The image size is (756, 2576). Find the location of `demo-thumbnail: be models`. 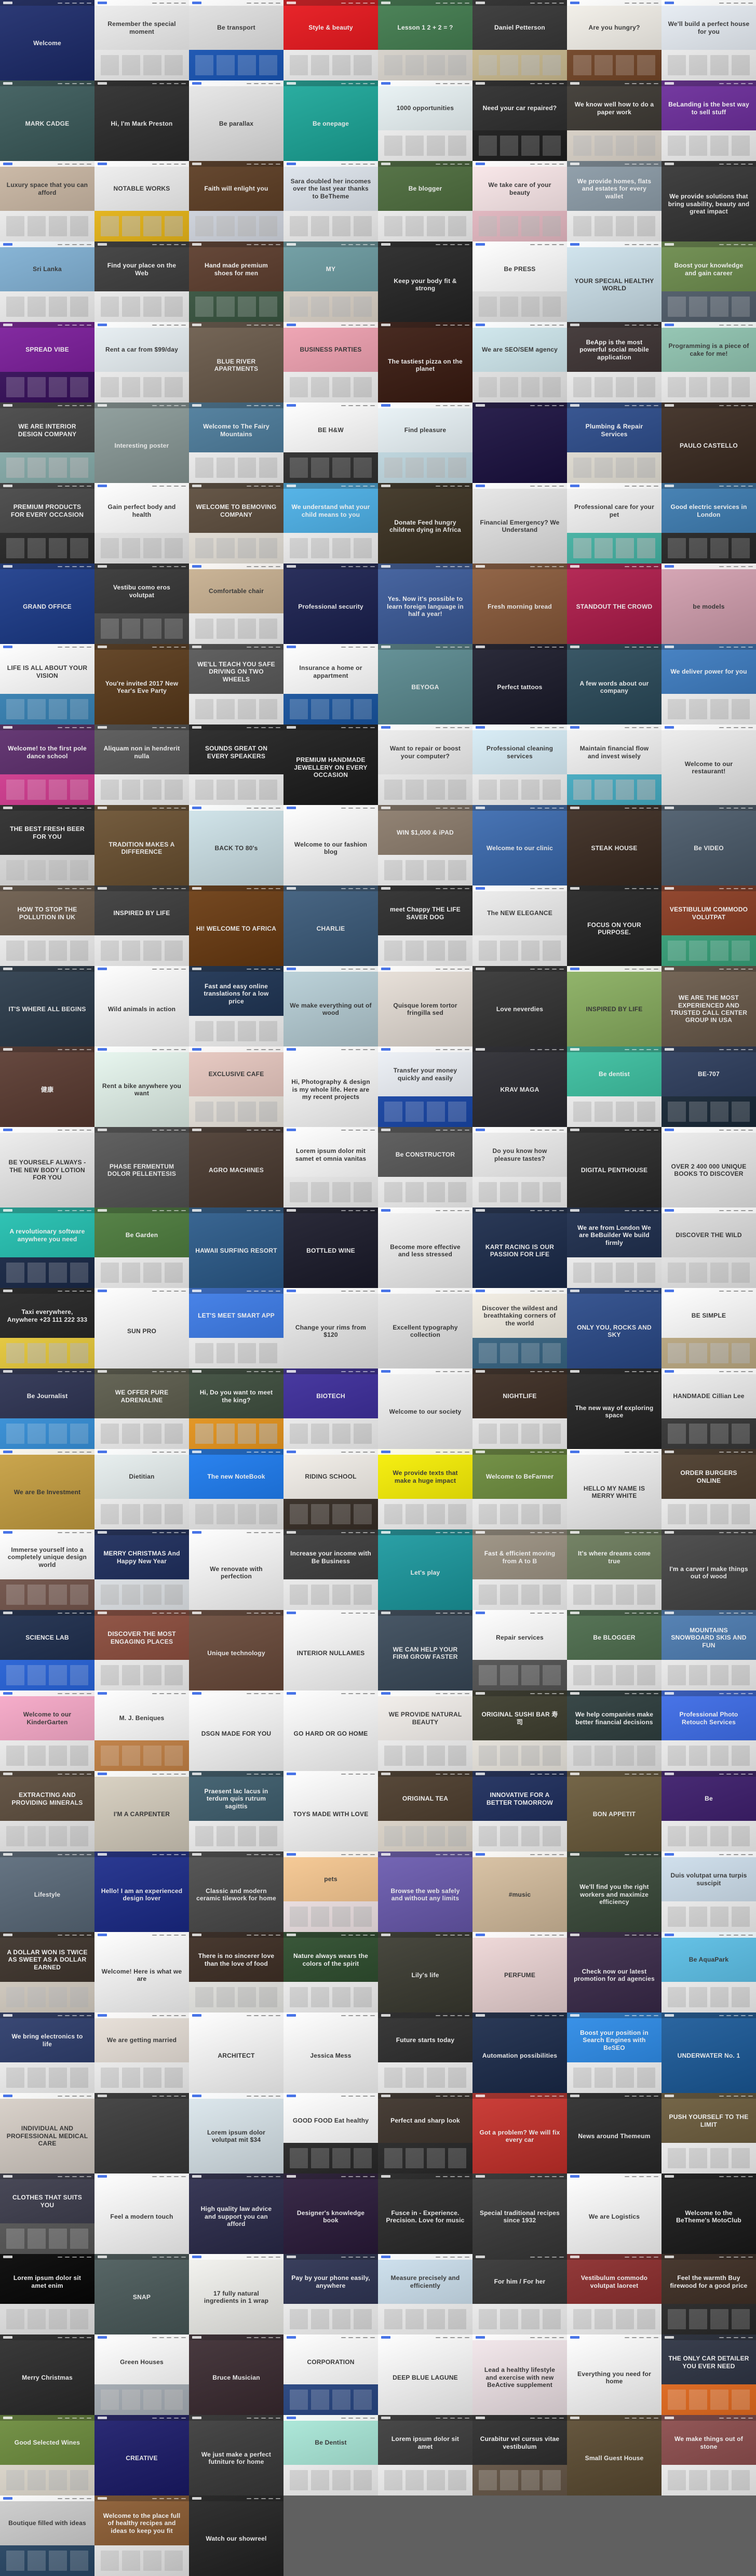

demo-thumbnail: be models is located at coordinates (709, 604).